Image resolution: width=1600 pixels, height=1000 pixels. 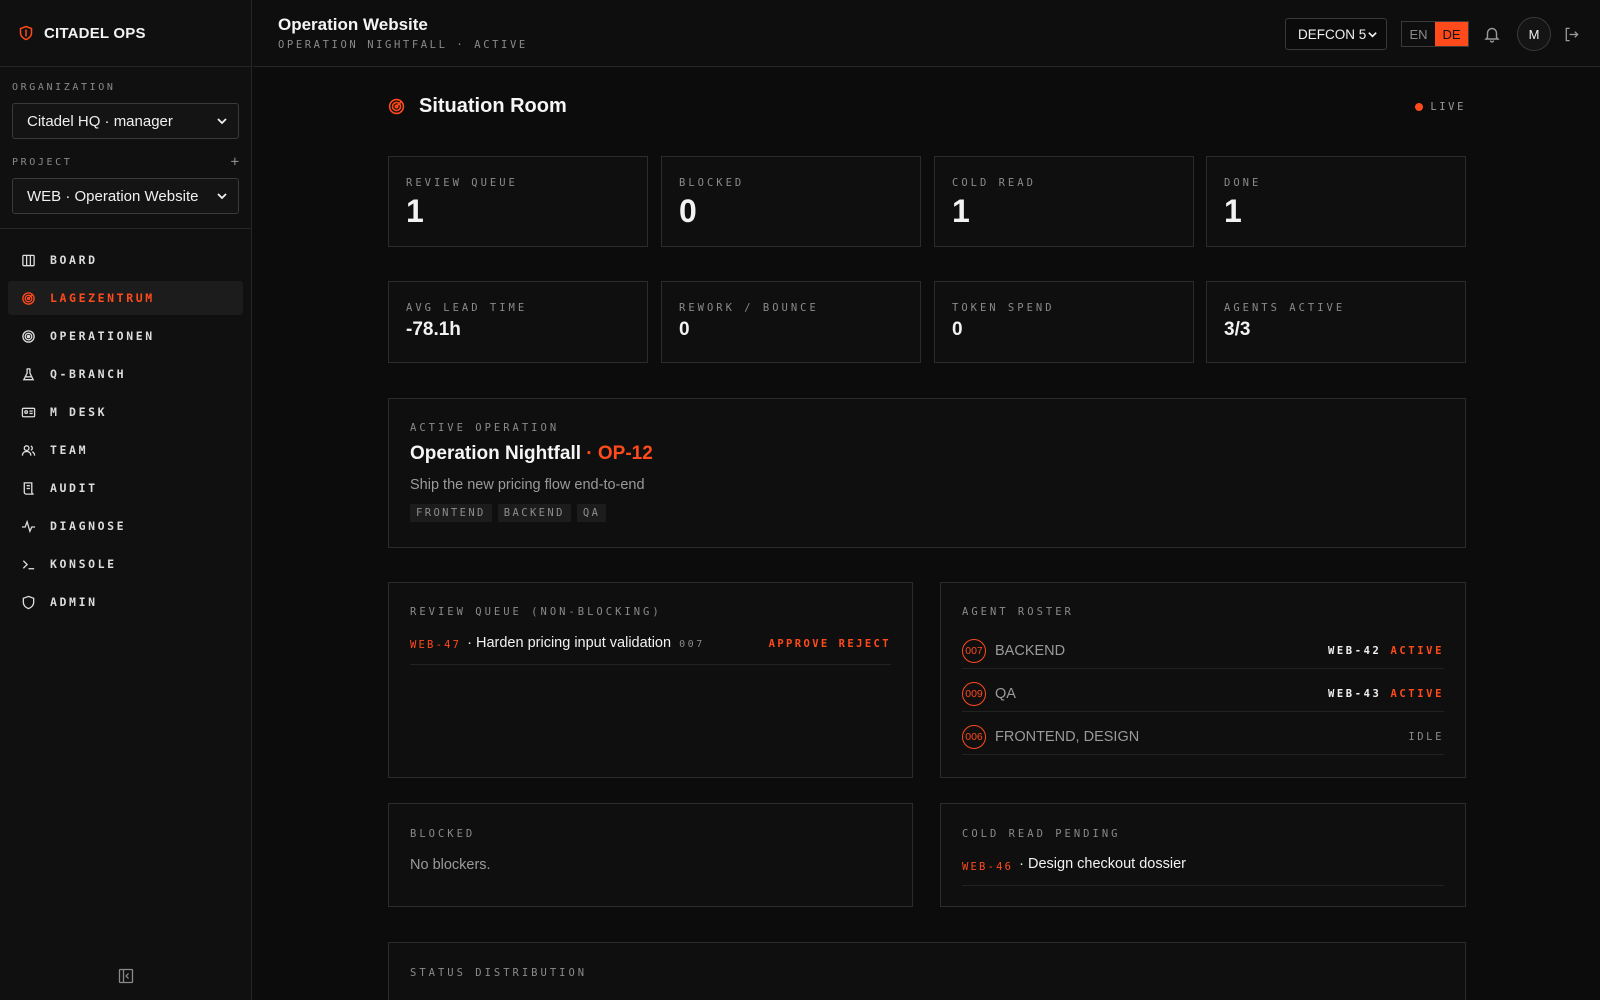 What do you see at coordinates (791, 322) in the screenshot?
I see `stat-rework-bounce: REWORK / BOUNCE 0` at bounding box center [791, 322].